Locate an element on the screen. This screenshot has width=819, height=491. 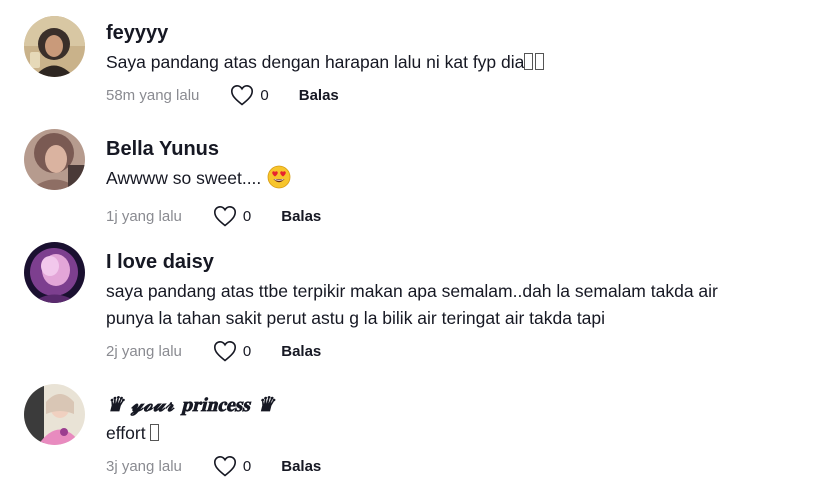
comment-meta: 2j yang lalu 0 Balas is located at coordinates (442, 351).